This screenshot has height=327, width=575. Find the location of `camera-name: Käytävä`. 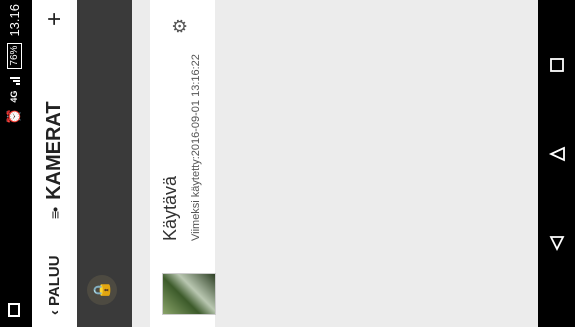

camera-name: Käytävä is located at coordinates (170, 208).